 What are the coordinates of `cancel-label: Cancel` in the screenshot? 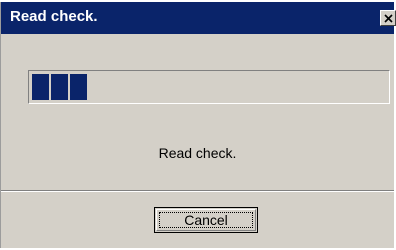 It's located at (206, 220).